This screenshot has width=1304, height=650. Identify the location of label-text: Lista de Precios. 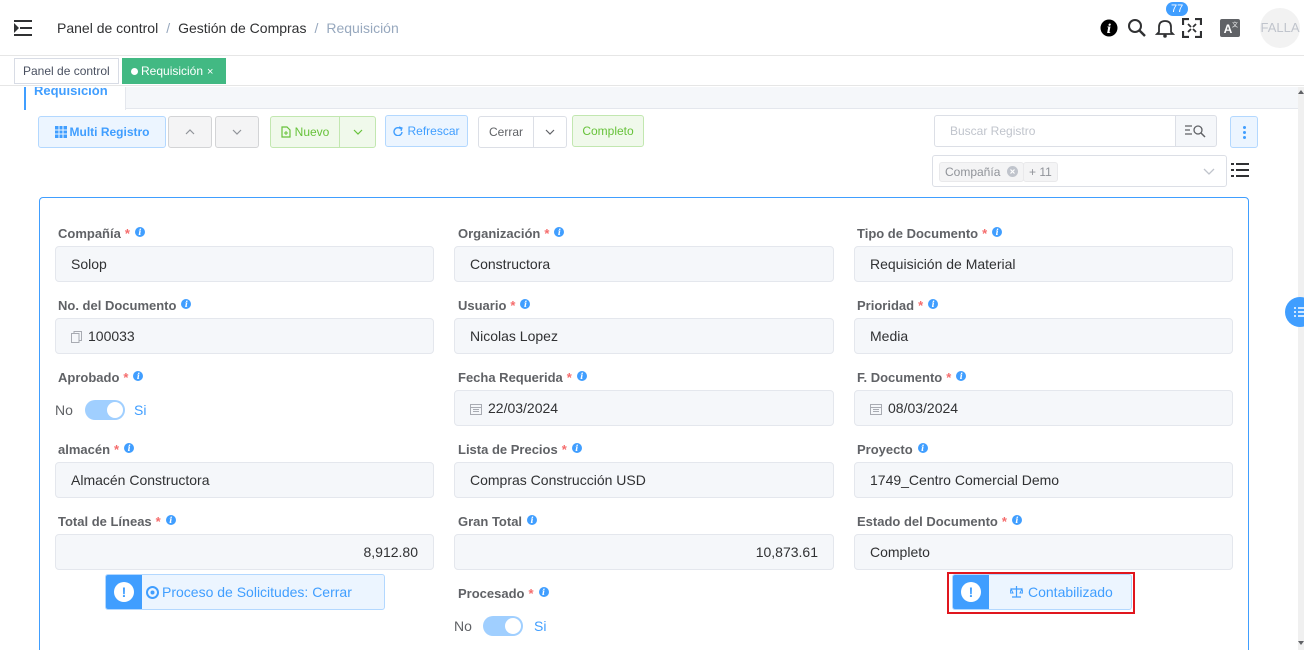
(508, 449).